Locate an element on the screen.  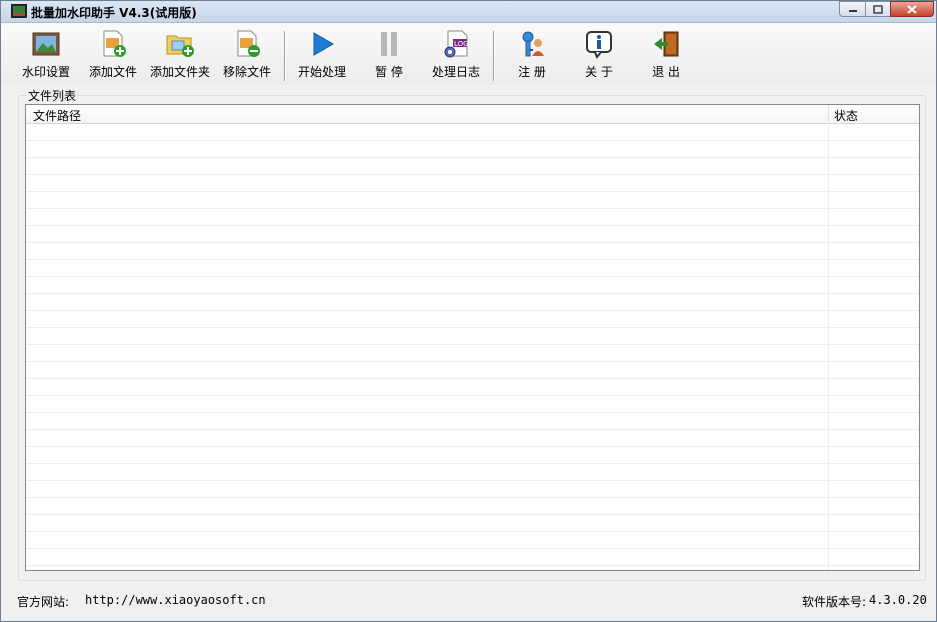
version-label: 软件版本号: is located at coordinates (834, 602).